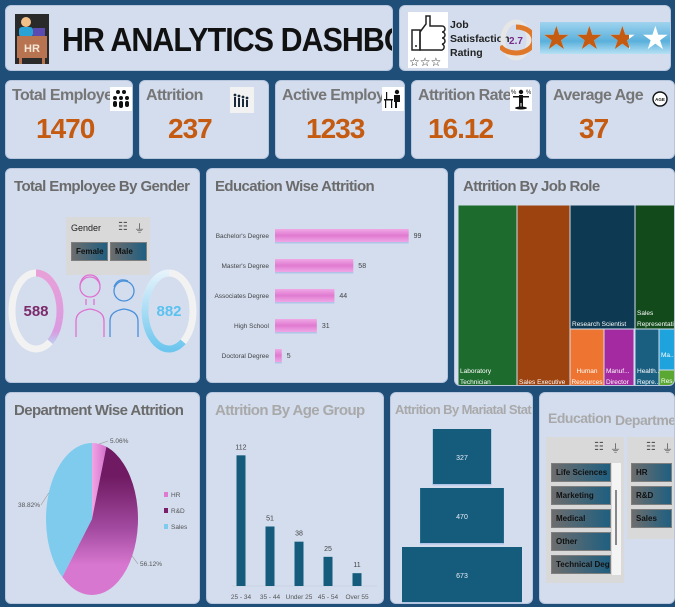 This screenshot has width=675, height=607. What do you see at coordinates (335, 128) in the screenshot?
I see `kpi-value: 1233` at bounding box center [335, 128].